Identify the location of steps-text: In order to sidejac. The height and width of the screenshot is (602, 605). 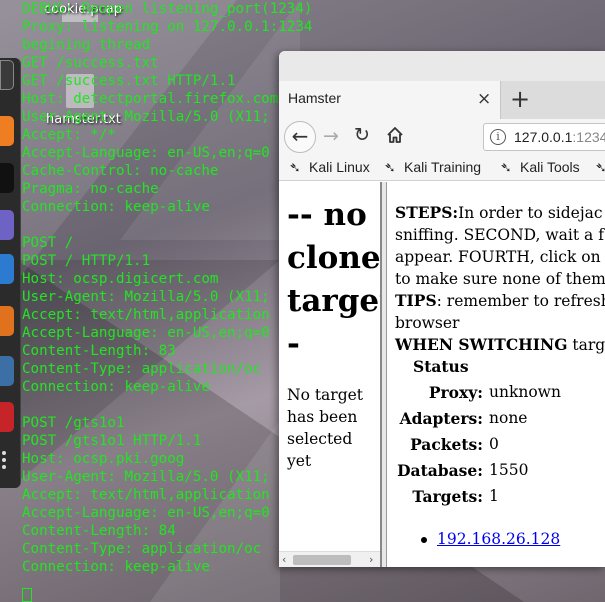
(530, 213).